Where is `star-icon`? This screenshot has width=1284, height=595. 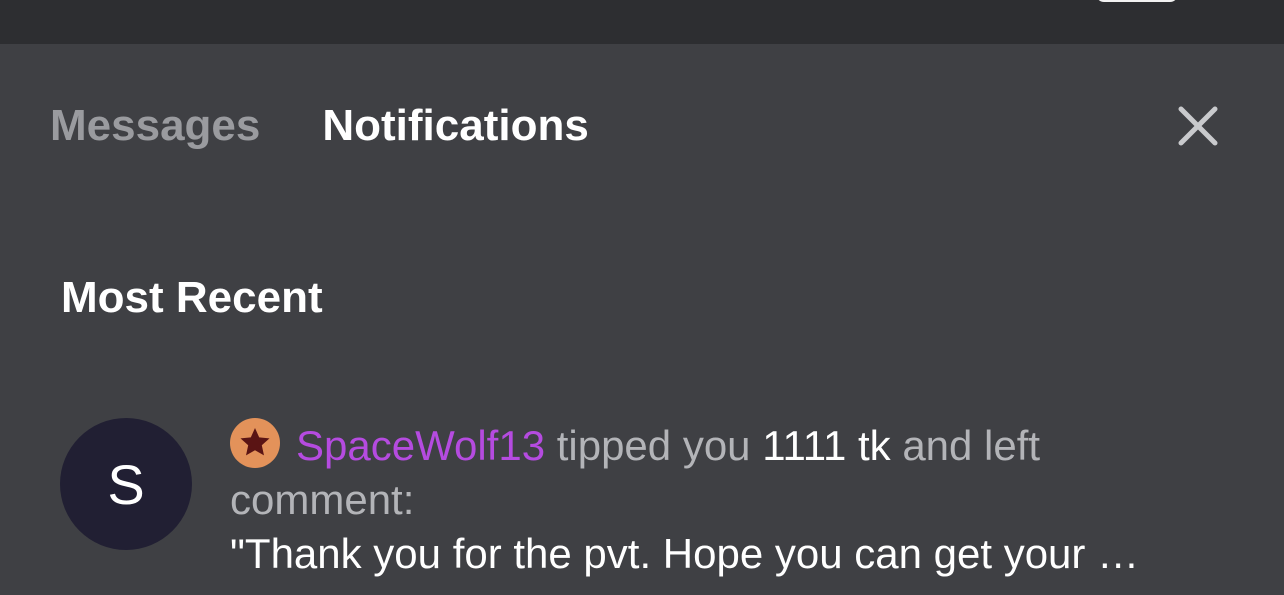 star-icon is located at coordinates (255, 442).